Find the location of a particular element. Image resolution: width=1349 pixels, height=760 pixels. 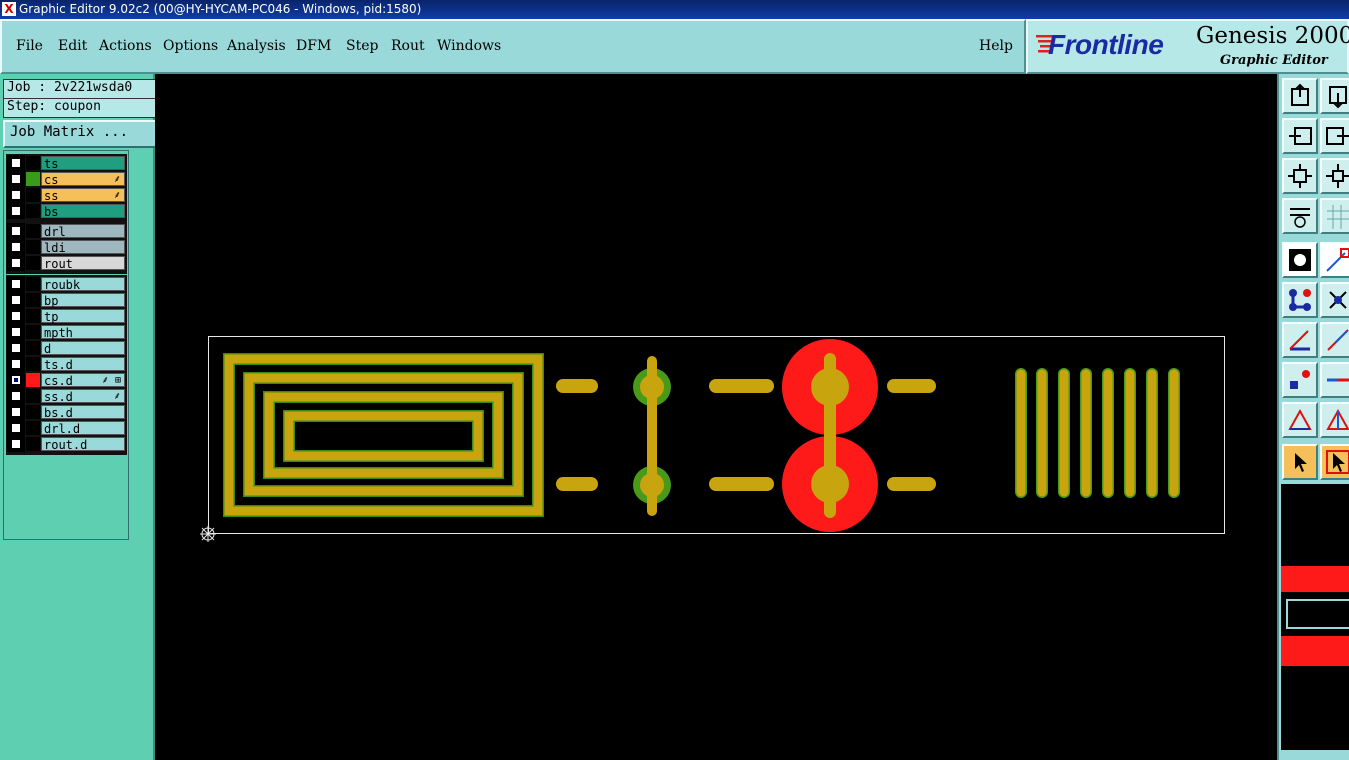

layer-row: bs.d is located at coordinates (66, 412).